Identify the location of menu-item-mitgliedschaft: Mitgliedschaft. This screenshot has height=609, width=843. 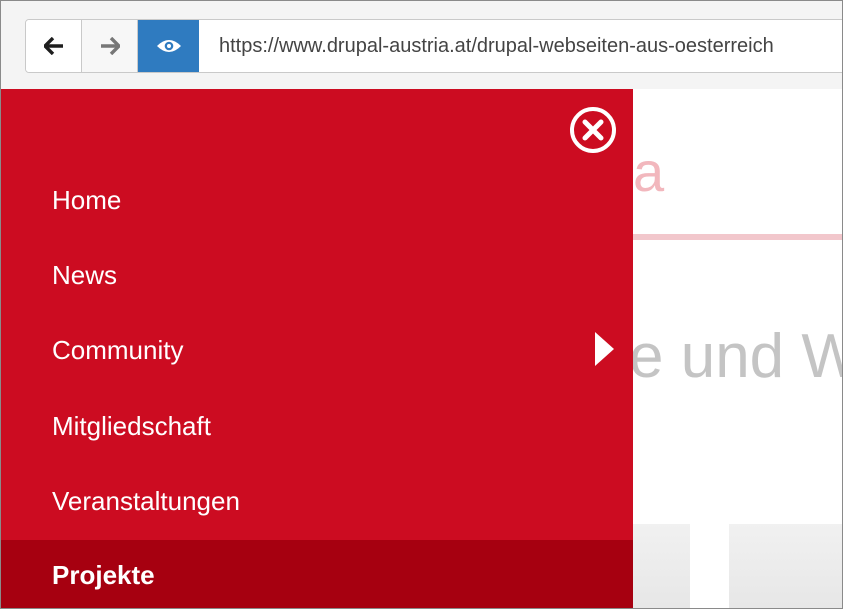
(317, 426).